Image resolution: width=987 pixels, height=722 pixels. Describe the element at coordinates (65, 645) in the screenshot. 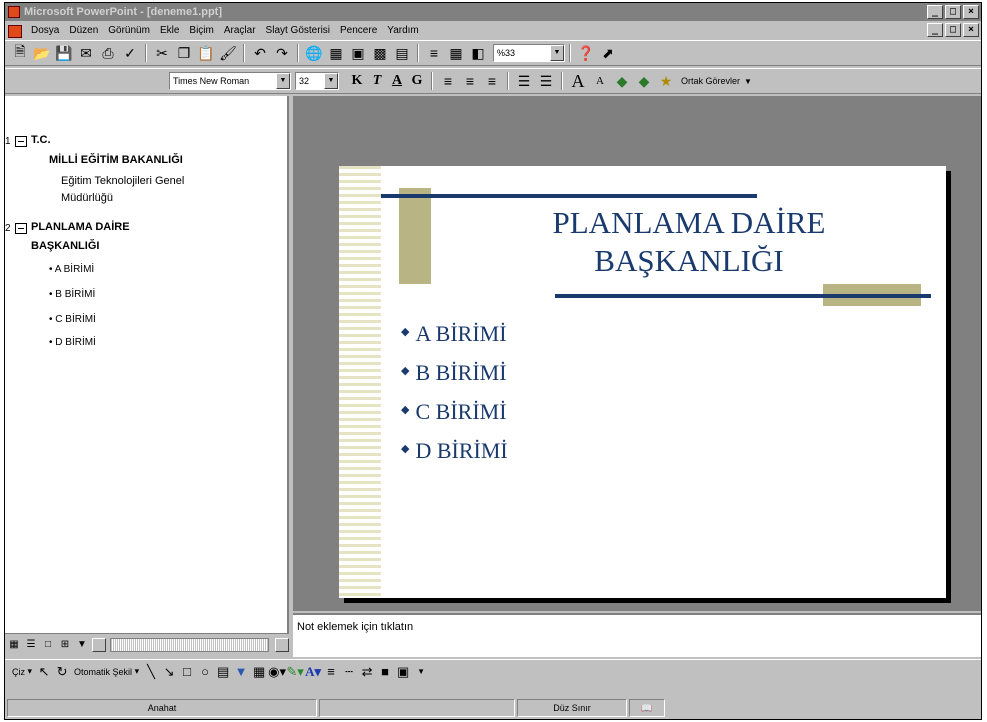

I see `slide-sorter-icon: ⊞` at that location.